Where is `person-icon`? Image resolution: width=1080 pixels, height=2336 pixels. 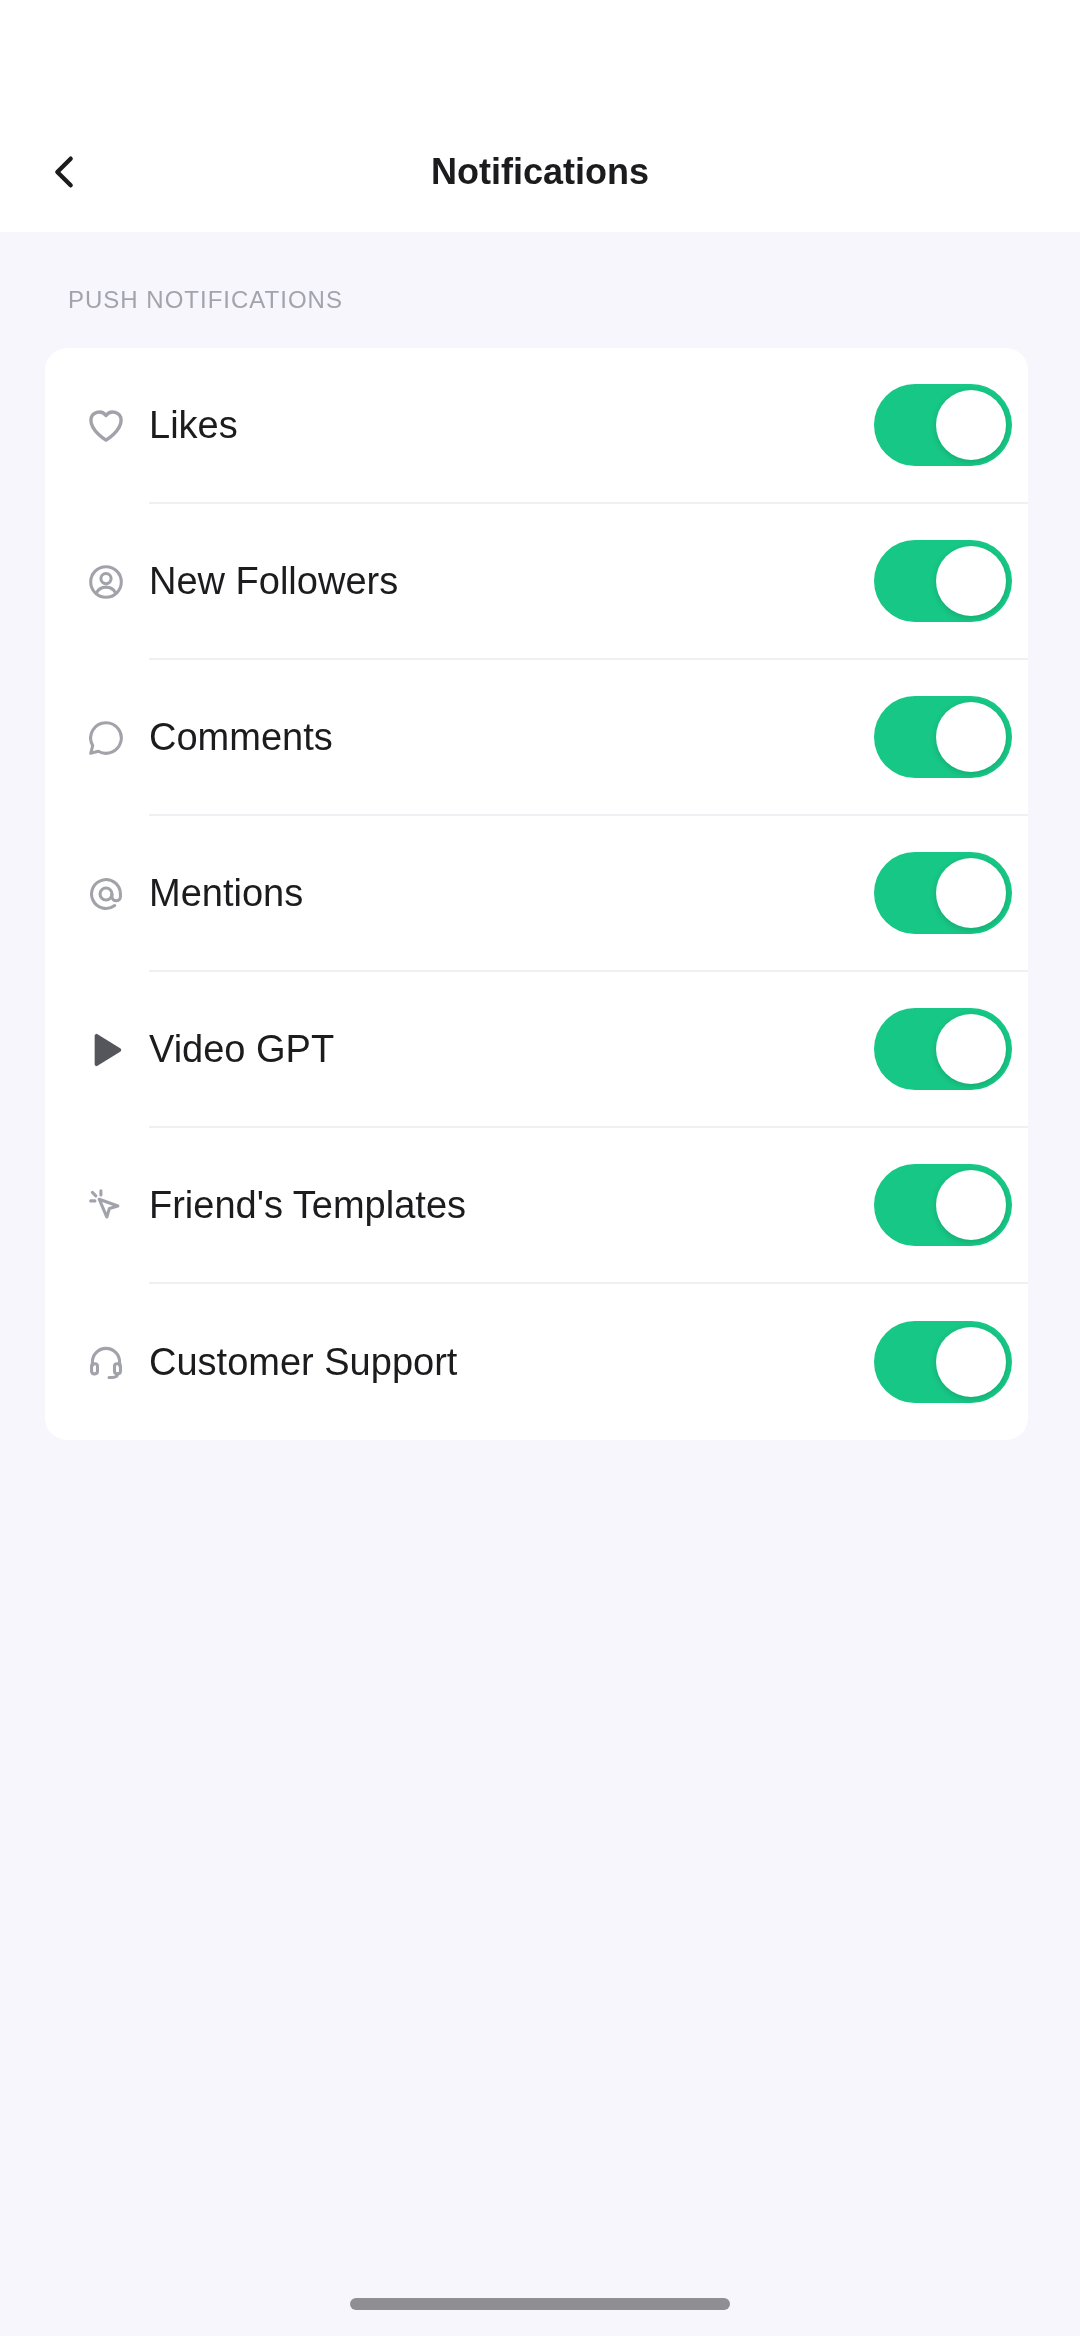
person-icon is located at coordinates (106, 582).